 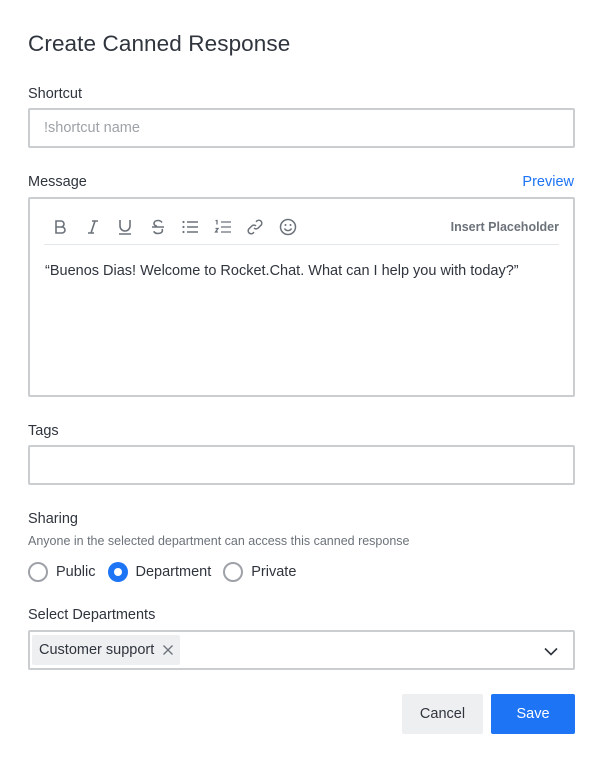 What do you see at coordinates (533, 714) in the screenshot?
I see `save-button: Save` at bounding box center [533, 714].